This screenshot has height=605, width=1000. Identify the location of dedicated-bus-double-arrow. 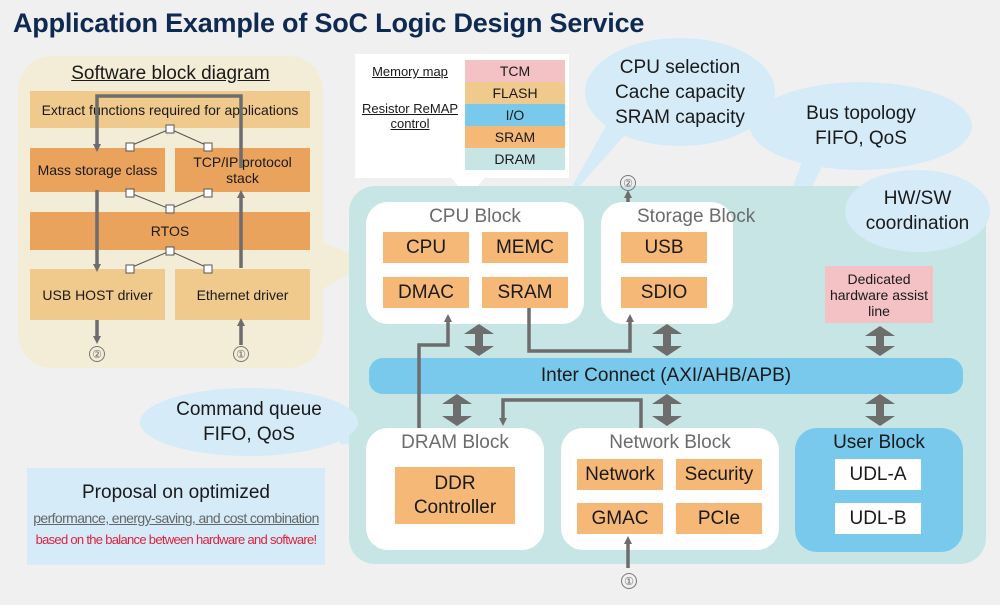
(880, 341).